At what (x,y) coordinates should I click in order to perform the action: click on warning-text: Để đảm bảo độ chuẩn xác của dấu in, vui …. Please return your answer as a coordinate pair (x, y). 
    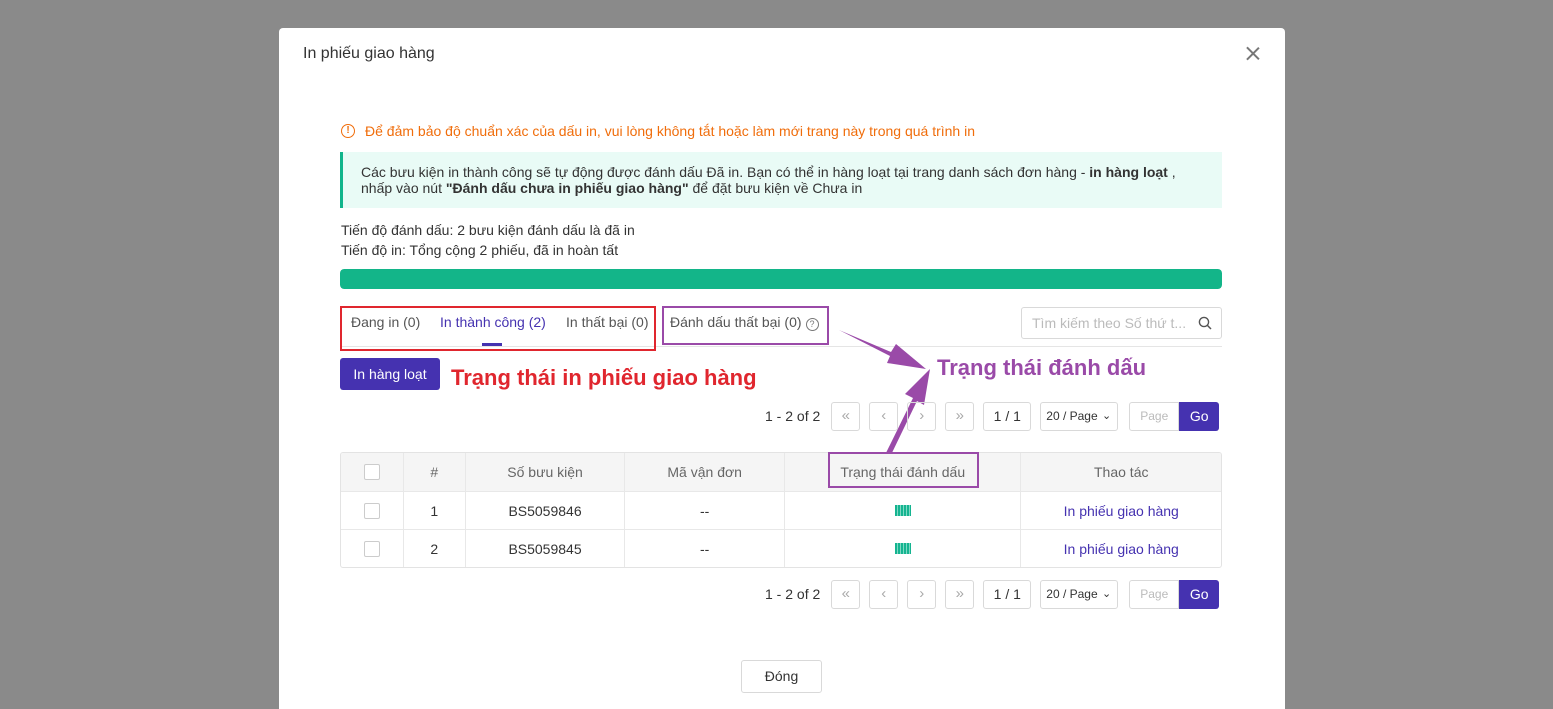
    Looking at the image, I should click on (670, 131).